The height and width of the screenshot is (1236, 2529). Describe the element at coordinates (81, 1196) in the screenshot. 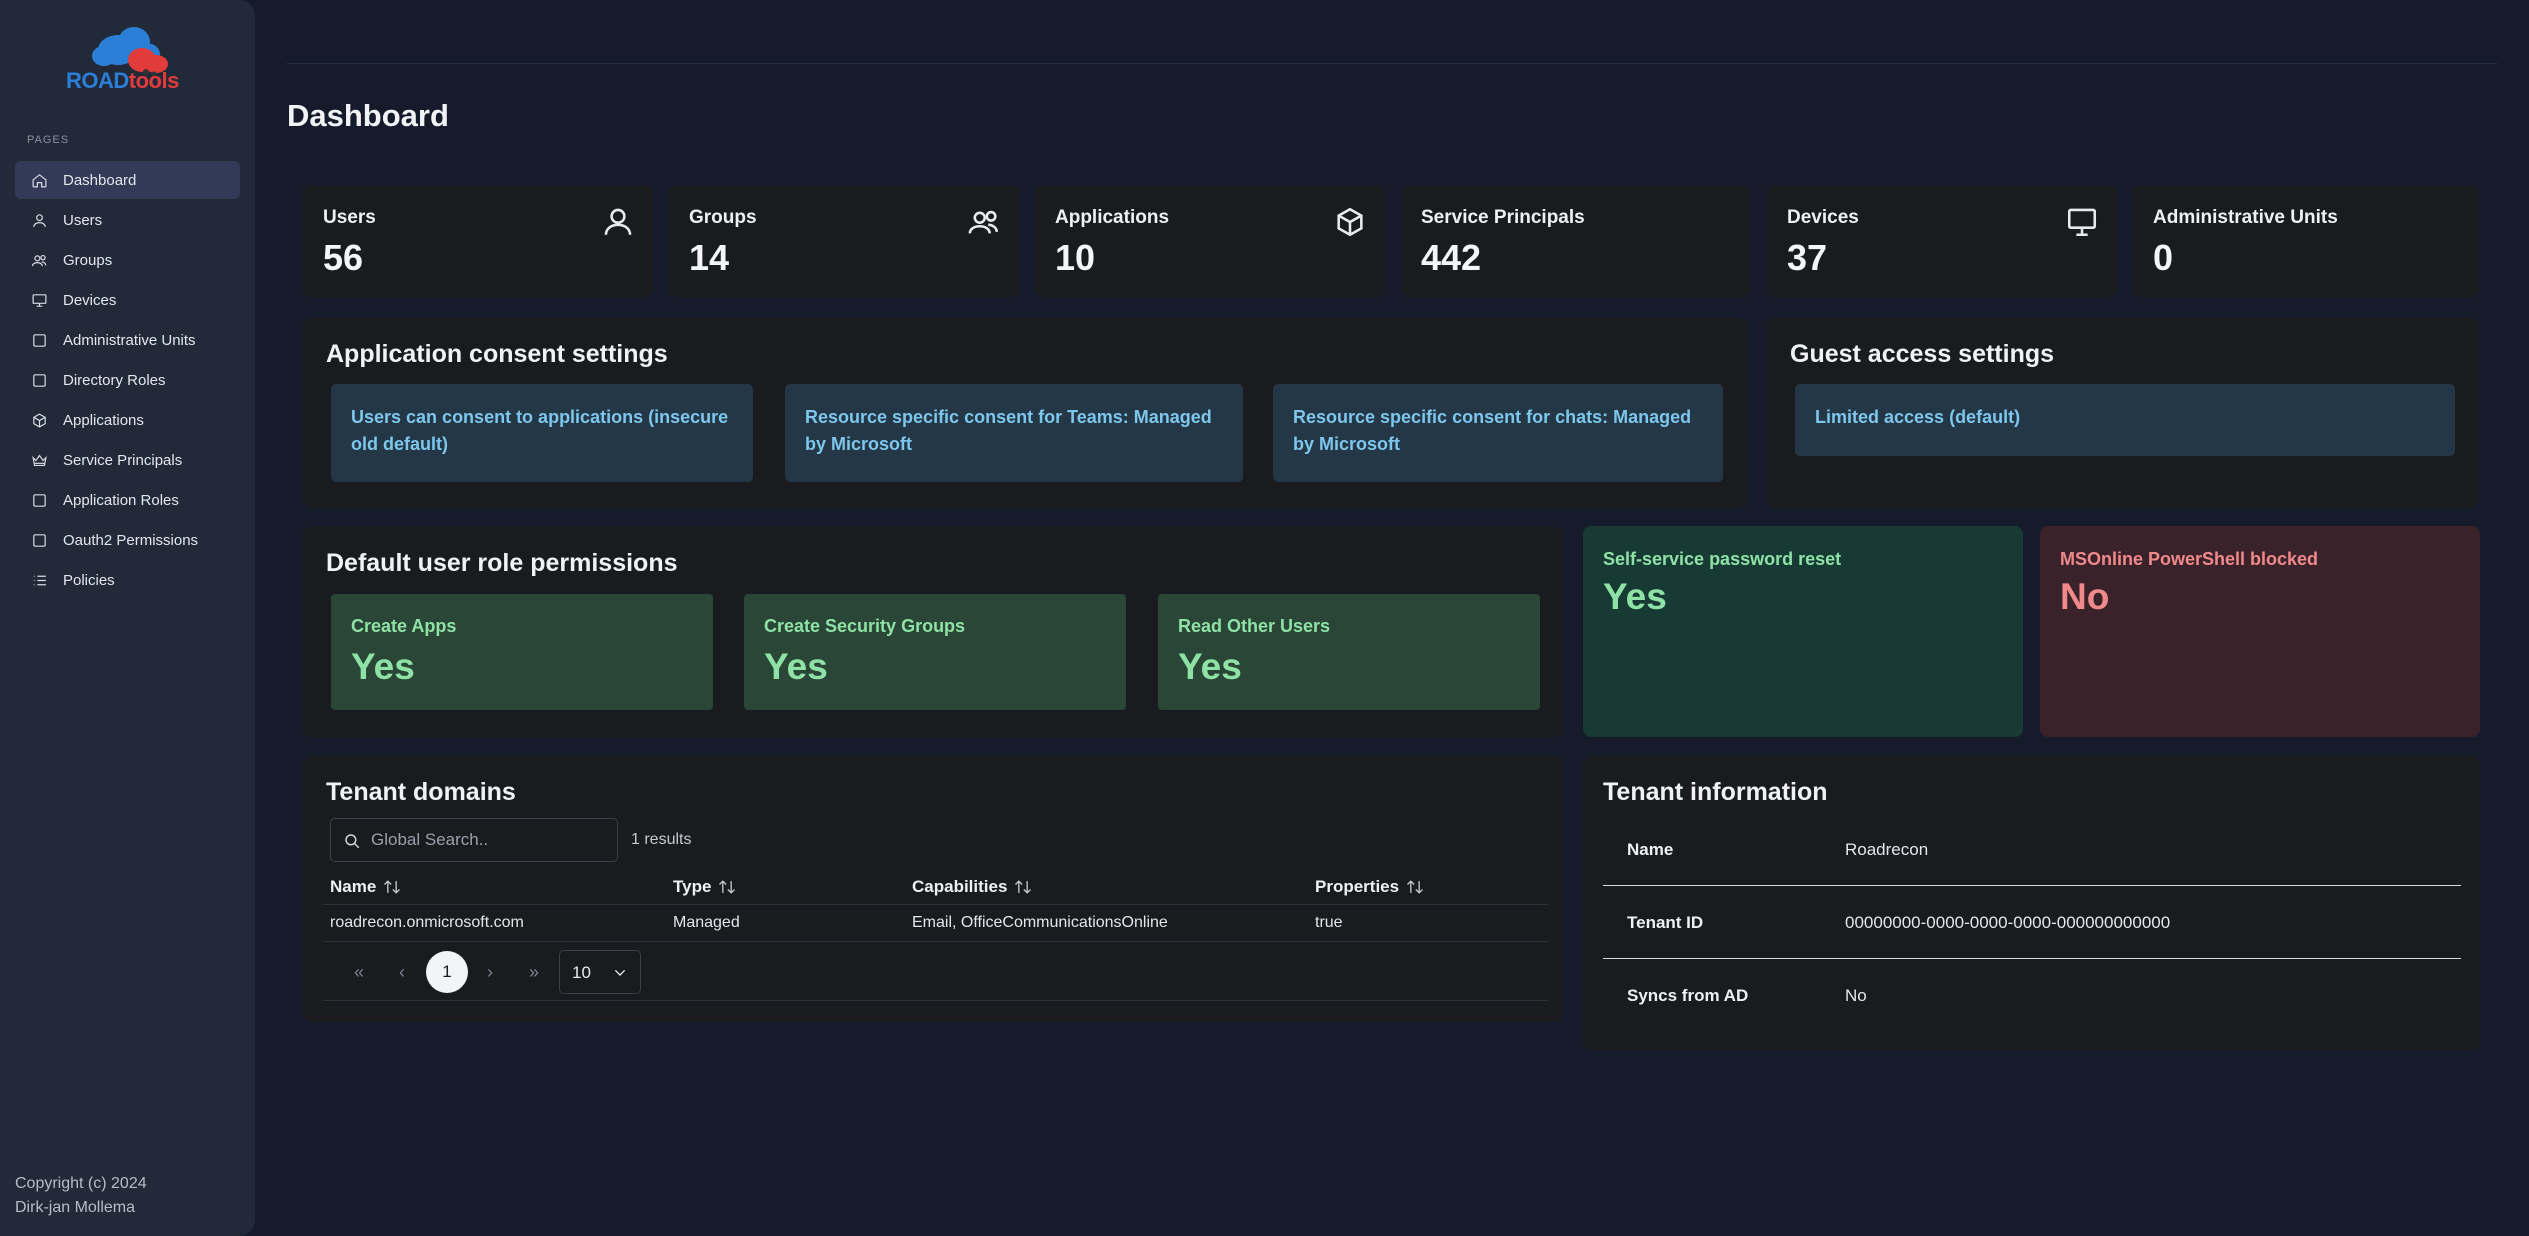

I see `copyright: Copyright (c) 2024 Dirk-jan Mollema` at that location.